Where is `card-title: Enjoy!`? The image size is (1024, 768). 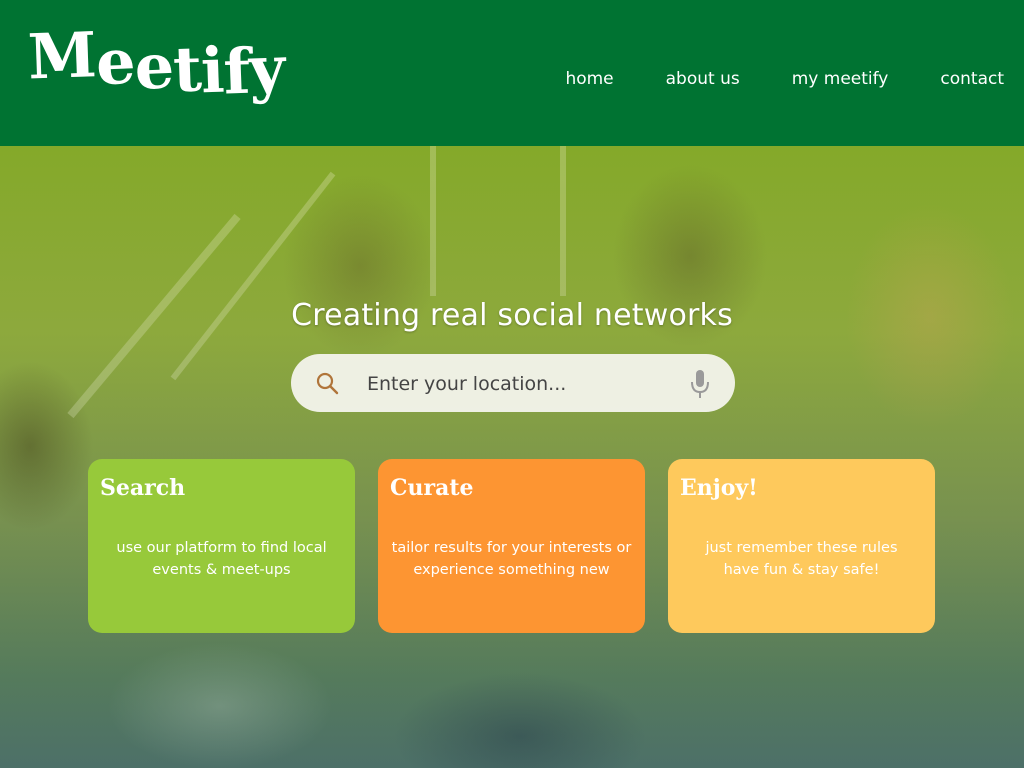 card-title: Enjoy! is located at coordinates (719, 488).